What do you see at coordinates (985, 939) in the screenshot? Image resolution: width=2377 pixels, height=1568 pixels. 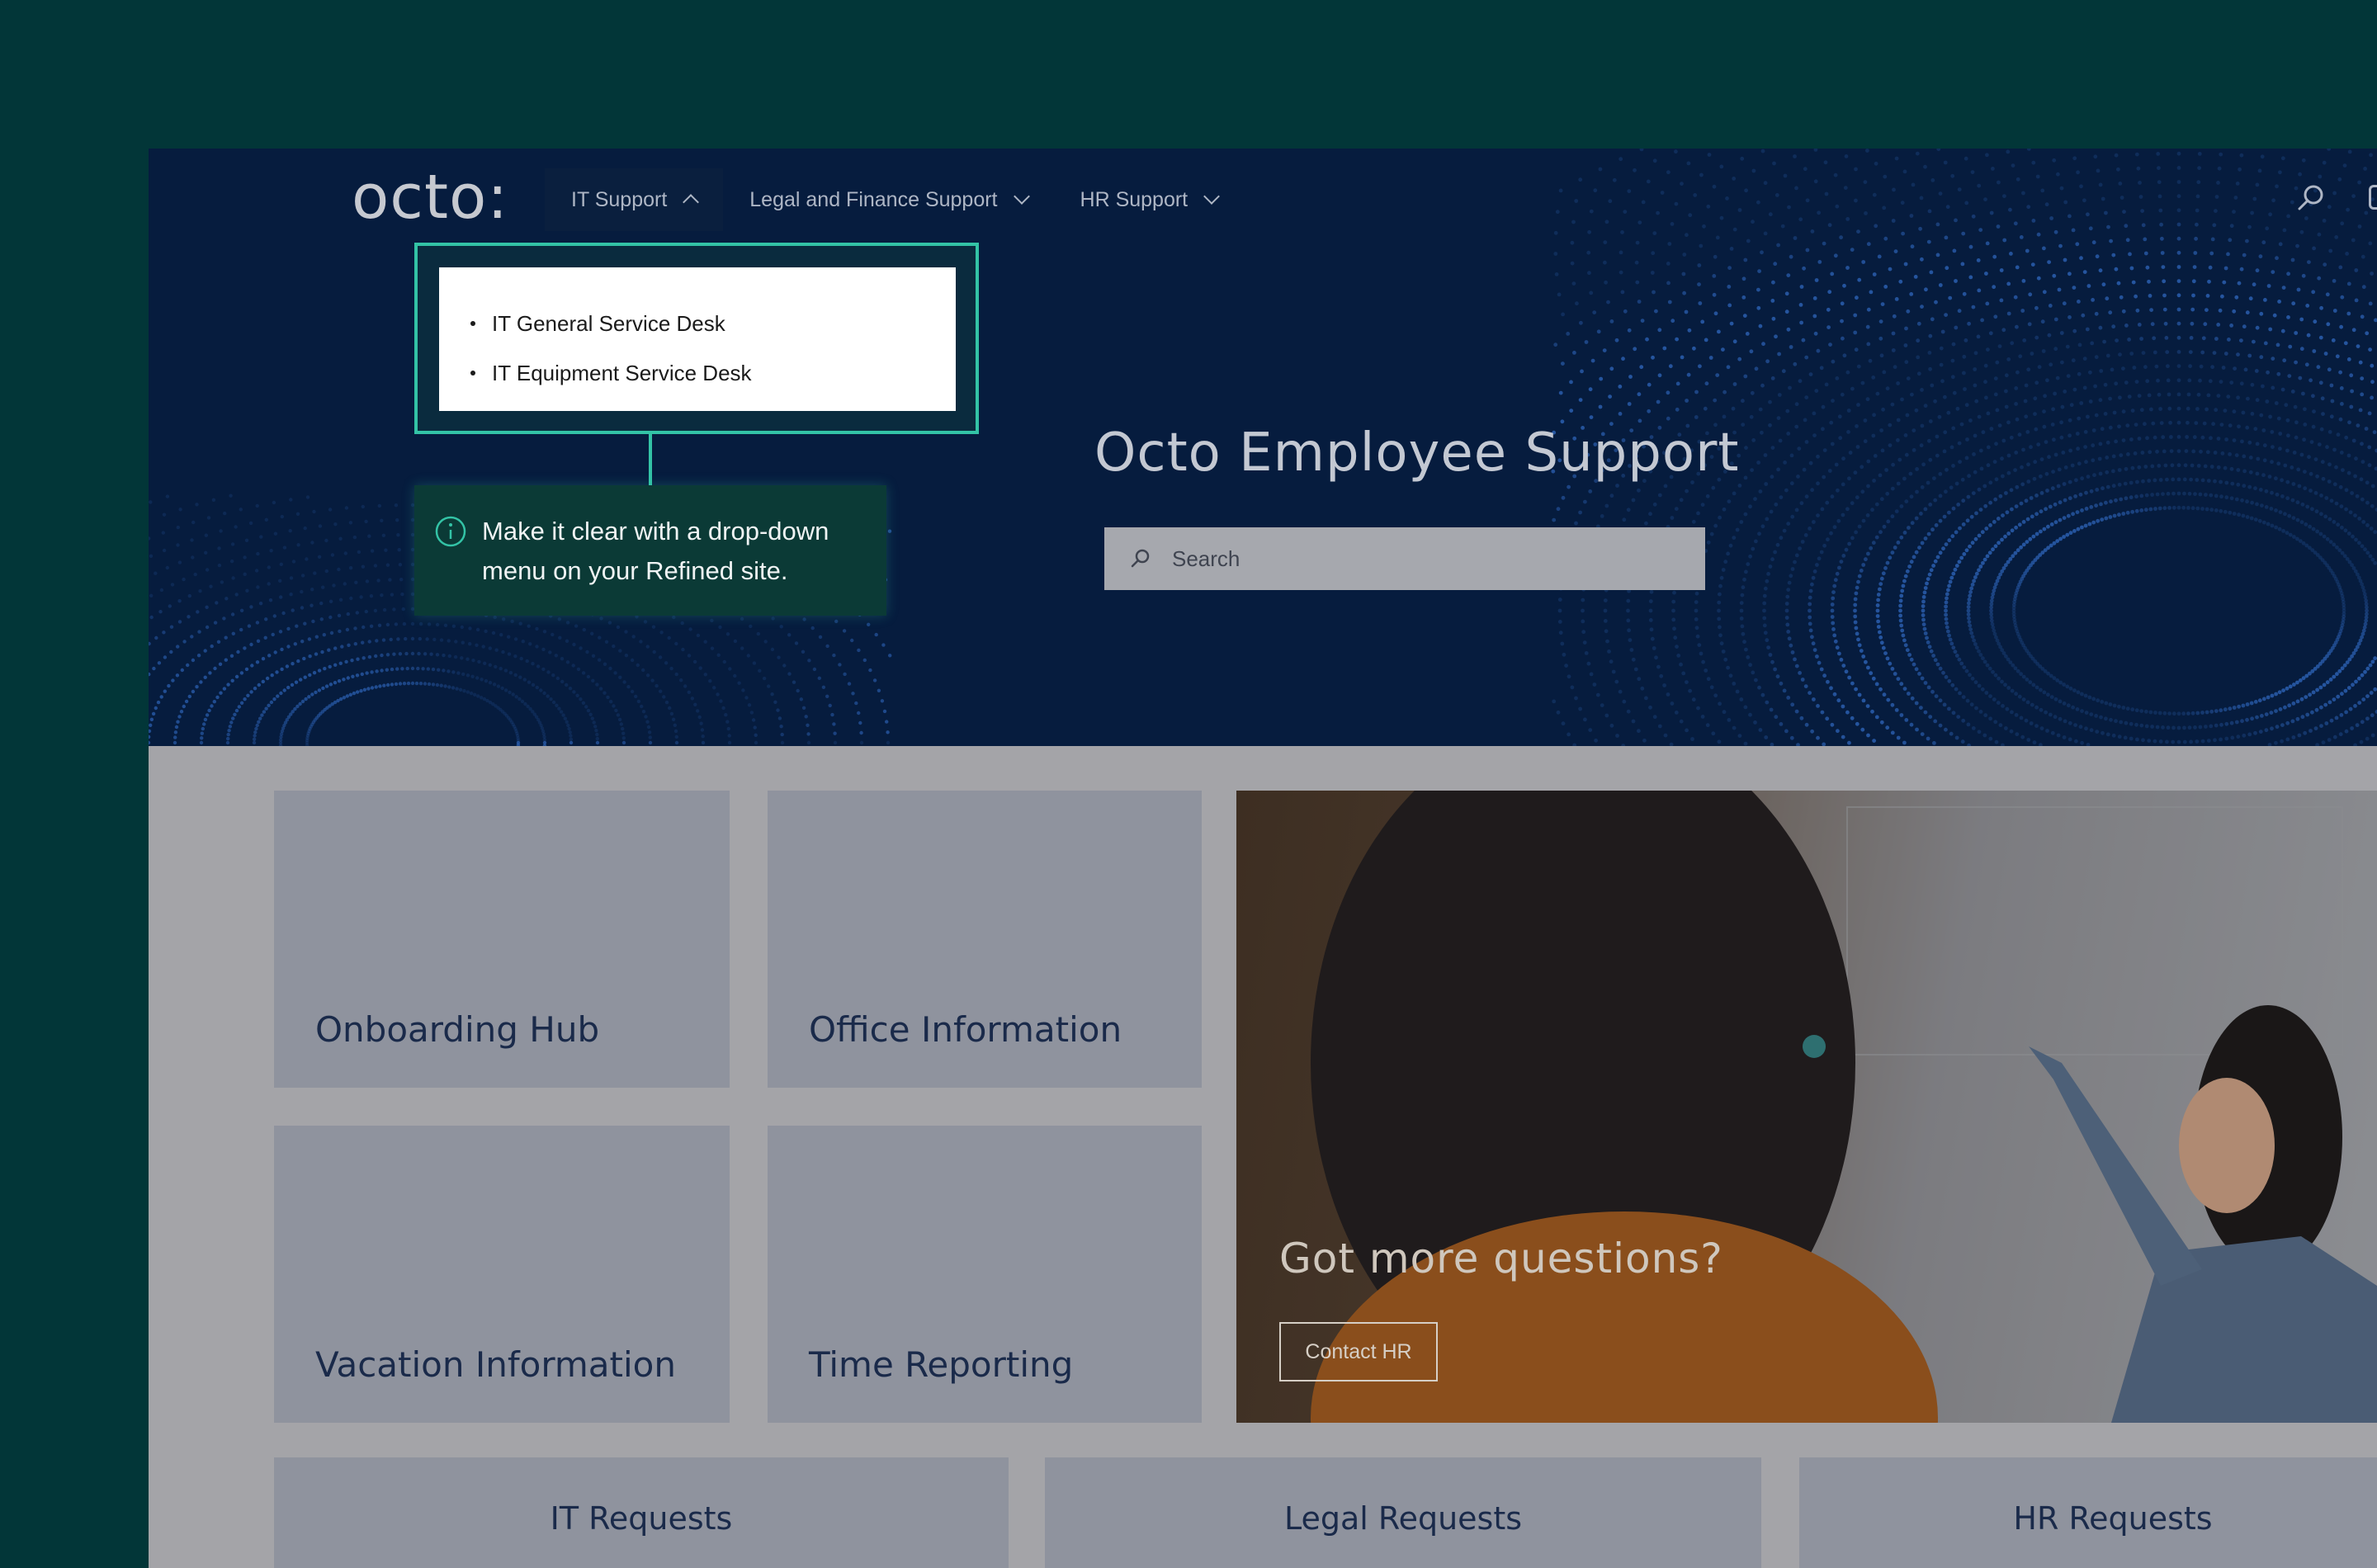 I see `card-office-information: Office Information` at bounding box center [985, 939].